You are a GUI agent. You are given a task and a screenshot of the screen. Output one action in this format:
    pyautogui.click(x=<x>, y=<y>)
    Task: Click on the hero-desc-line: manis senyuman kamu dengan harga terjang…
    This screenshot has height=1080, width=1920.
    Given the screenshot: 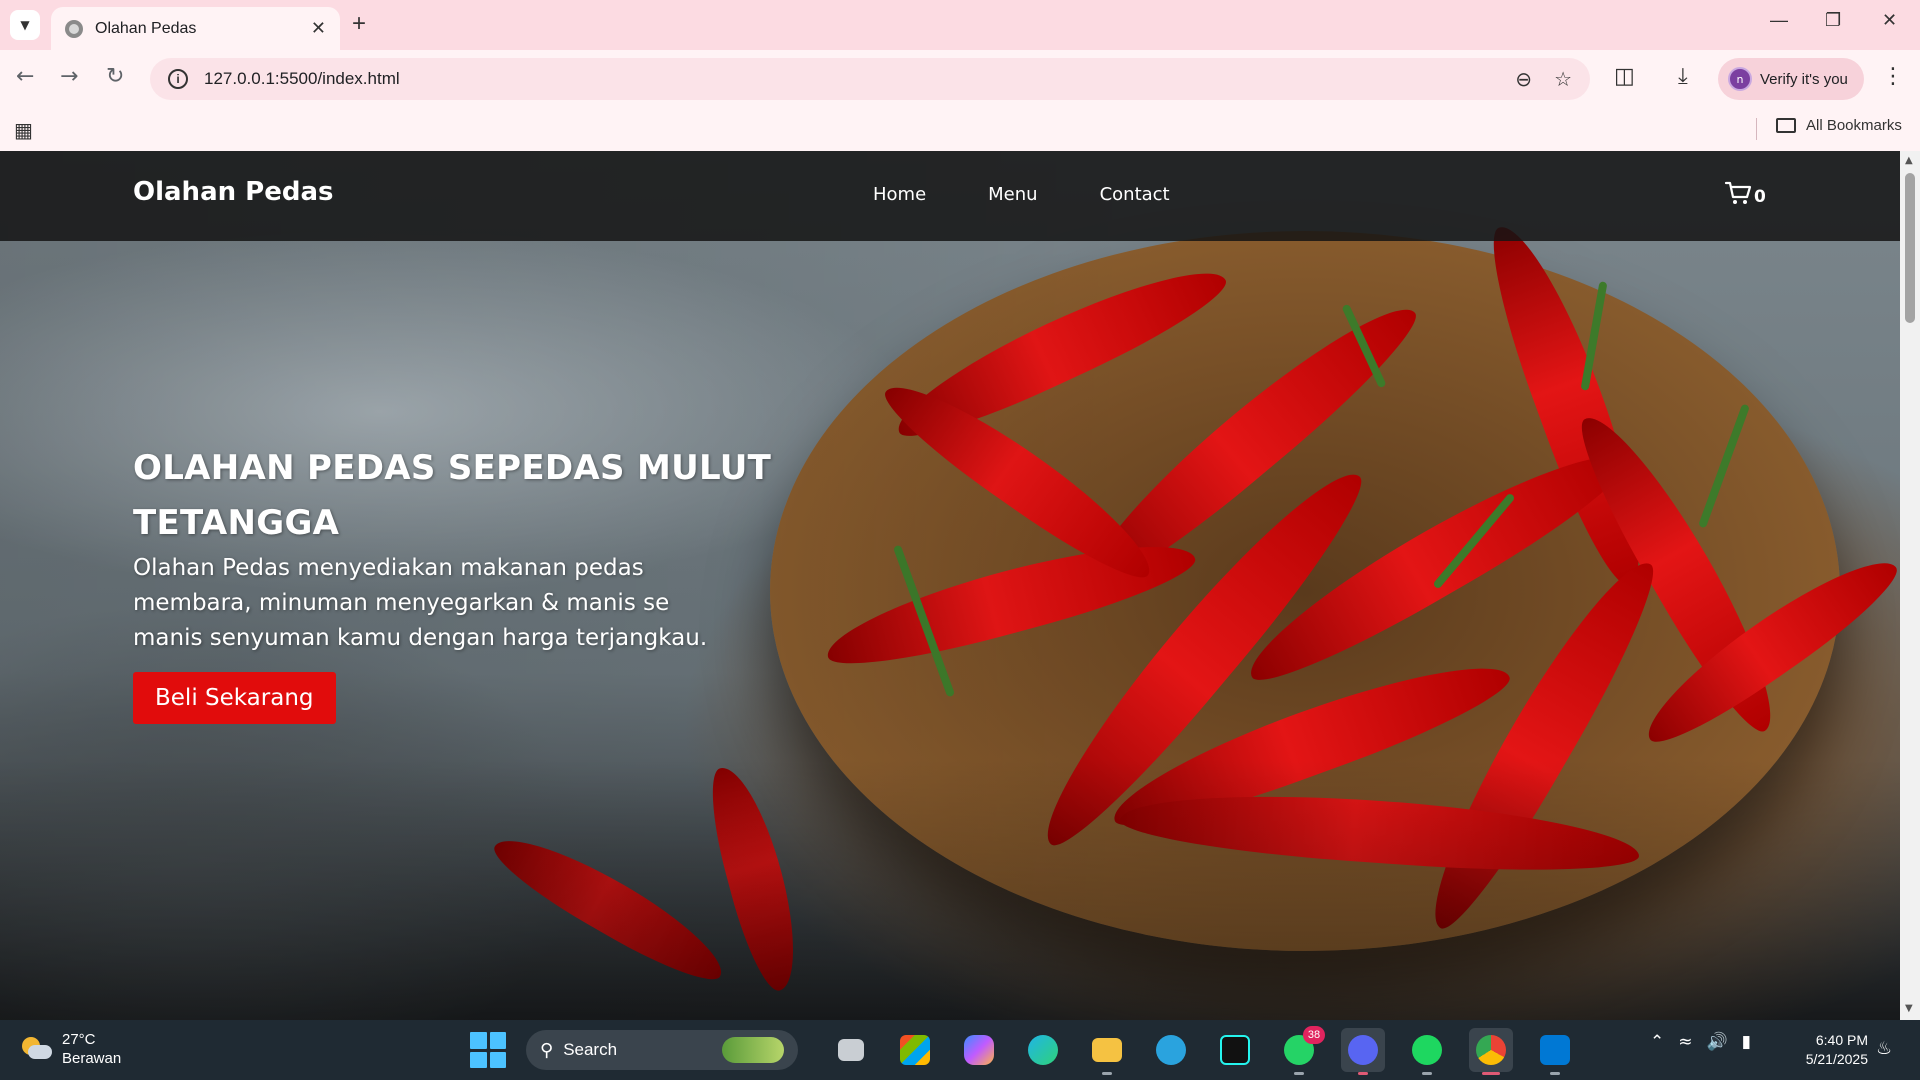 What is the action you would take?
    pyautogui.click(x=420, y=638)
    